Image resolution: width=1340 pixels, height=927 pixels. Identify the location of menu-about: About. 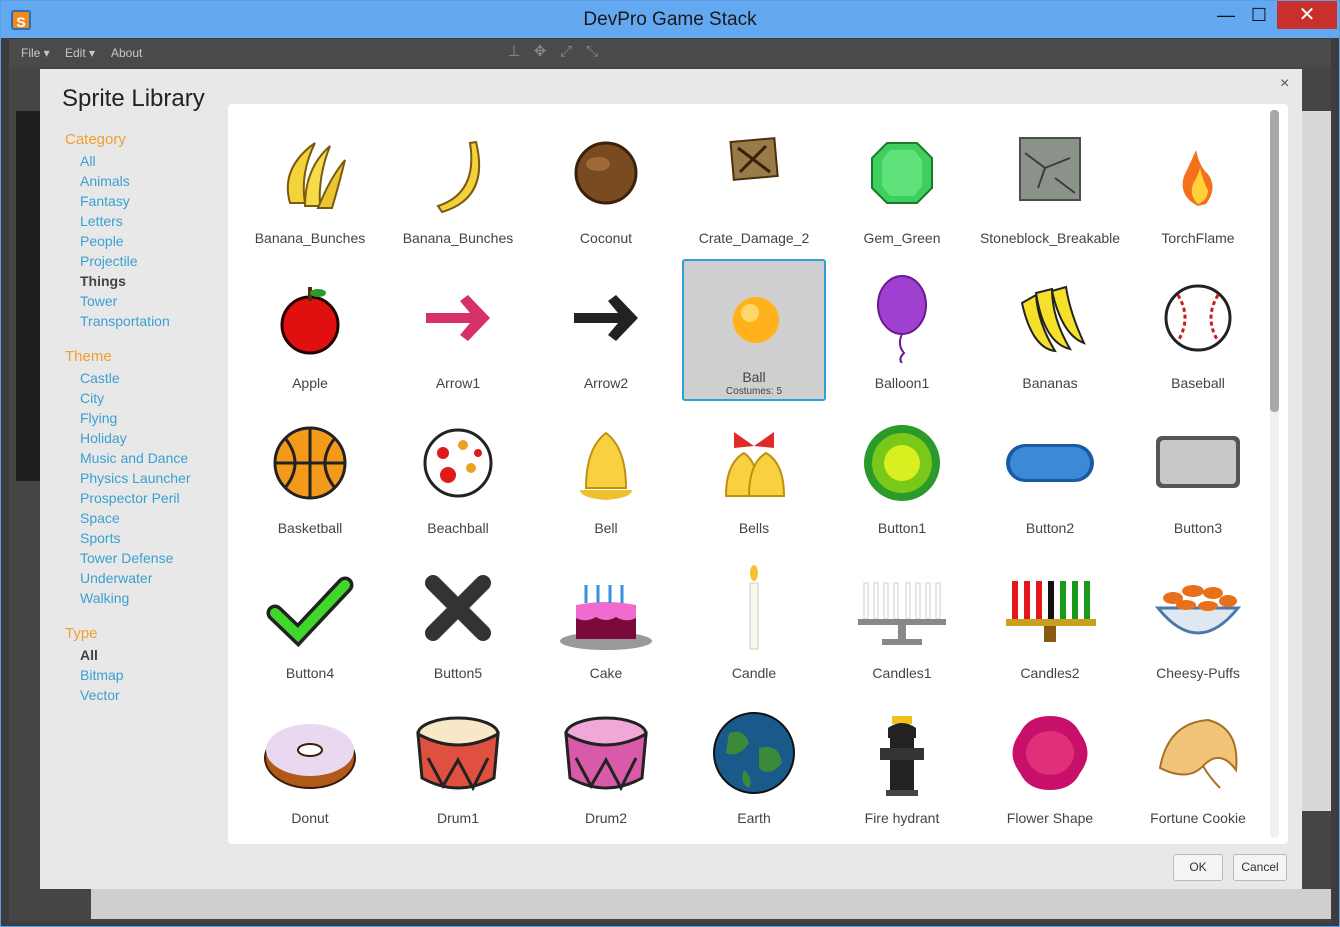
(126, 53).